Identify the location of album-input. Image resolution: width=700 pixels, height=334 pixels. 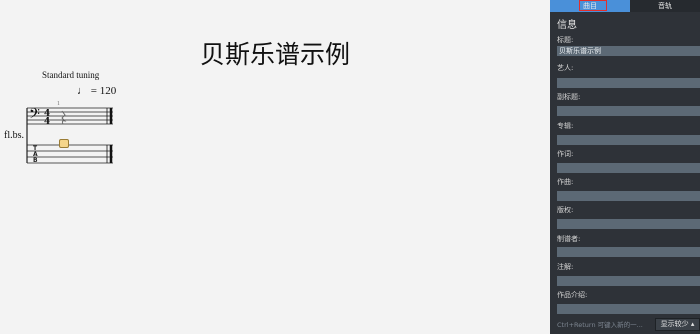
(628, 140).